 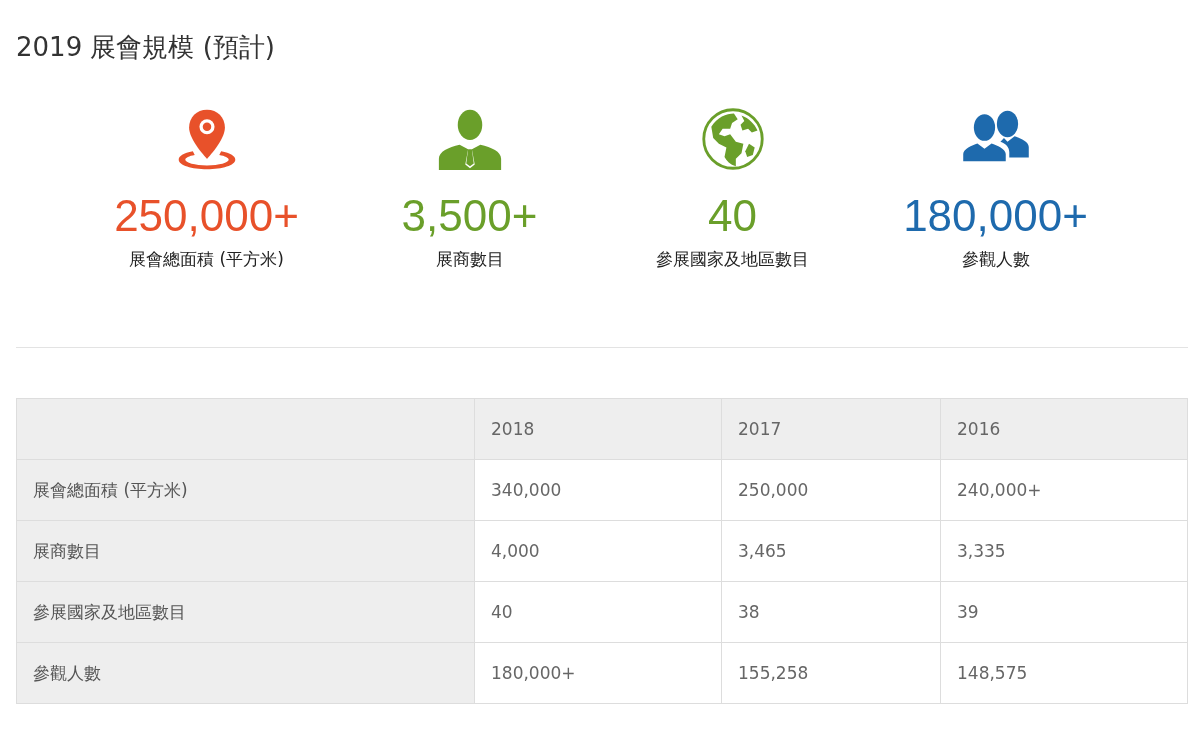 I want to click on section-heading: 2019 展會規模 (預計), so click(x=146, y=47).